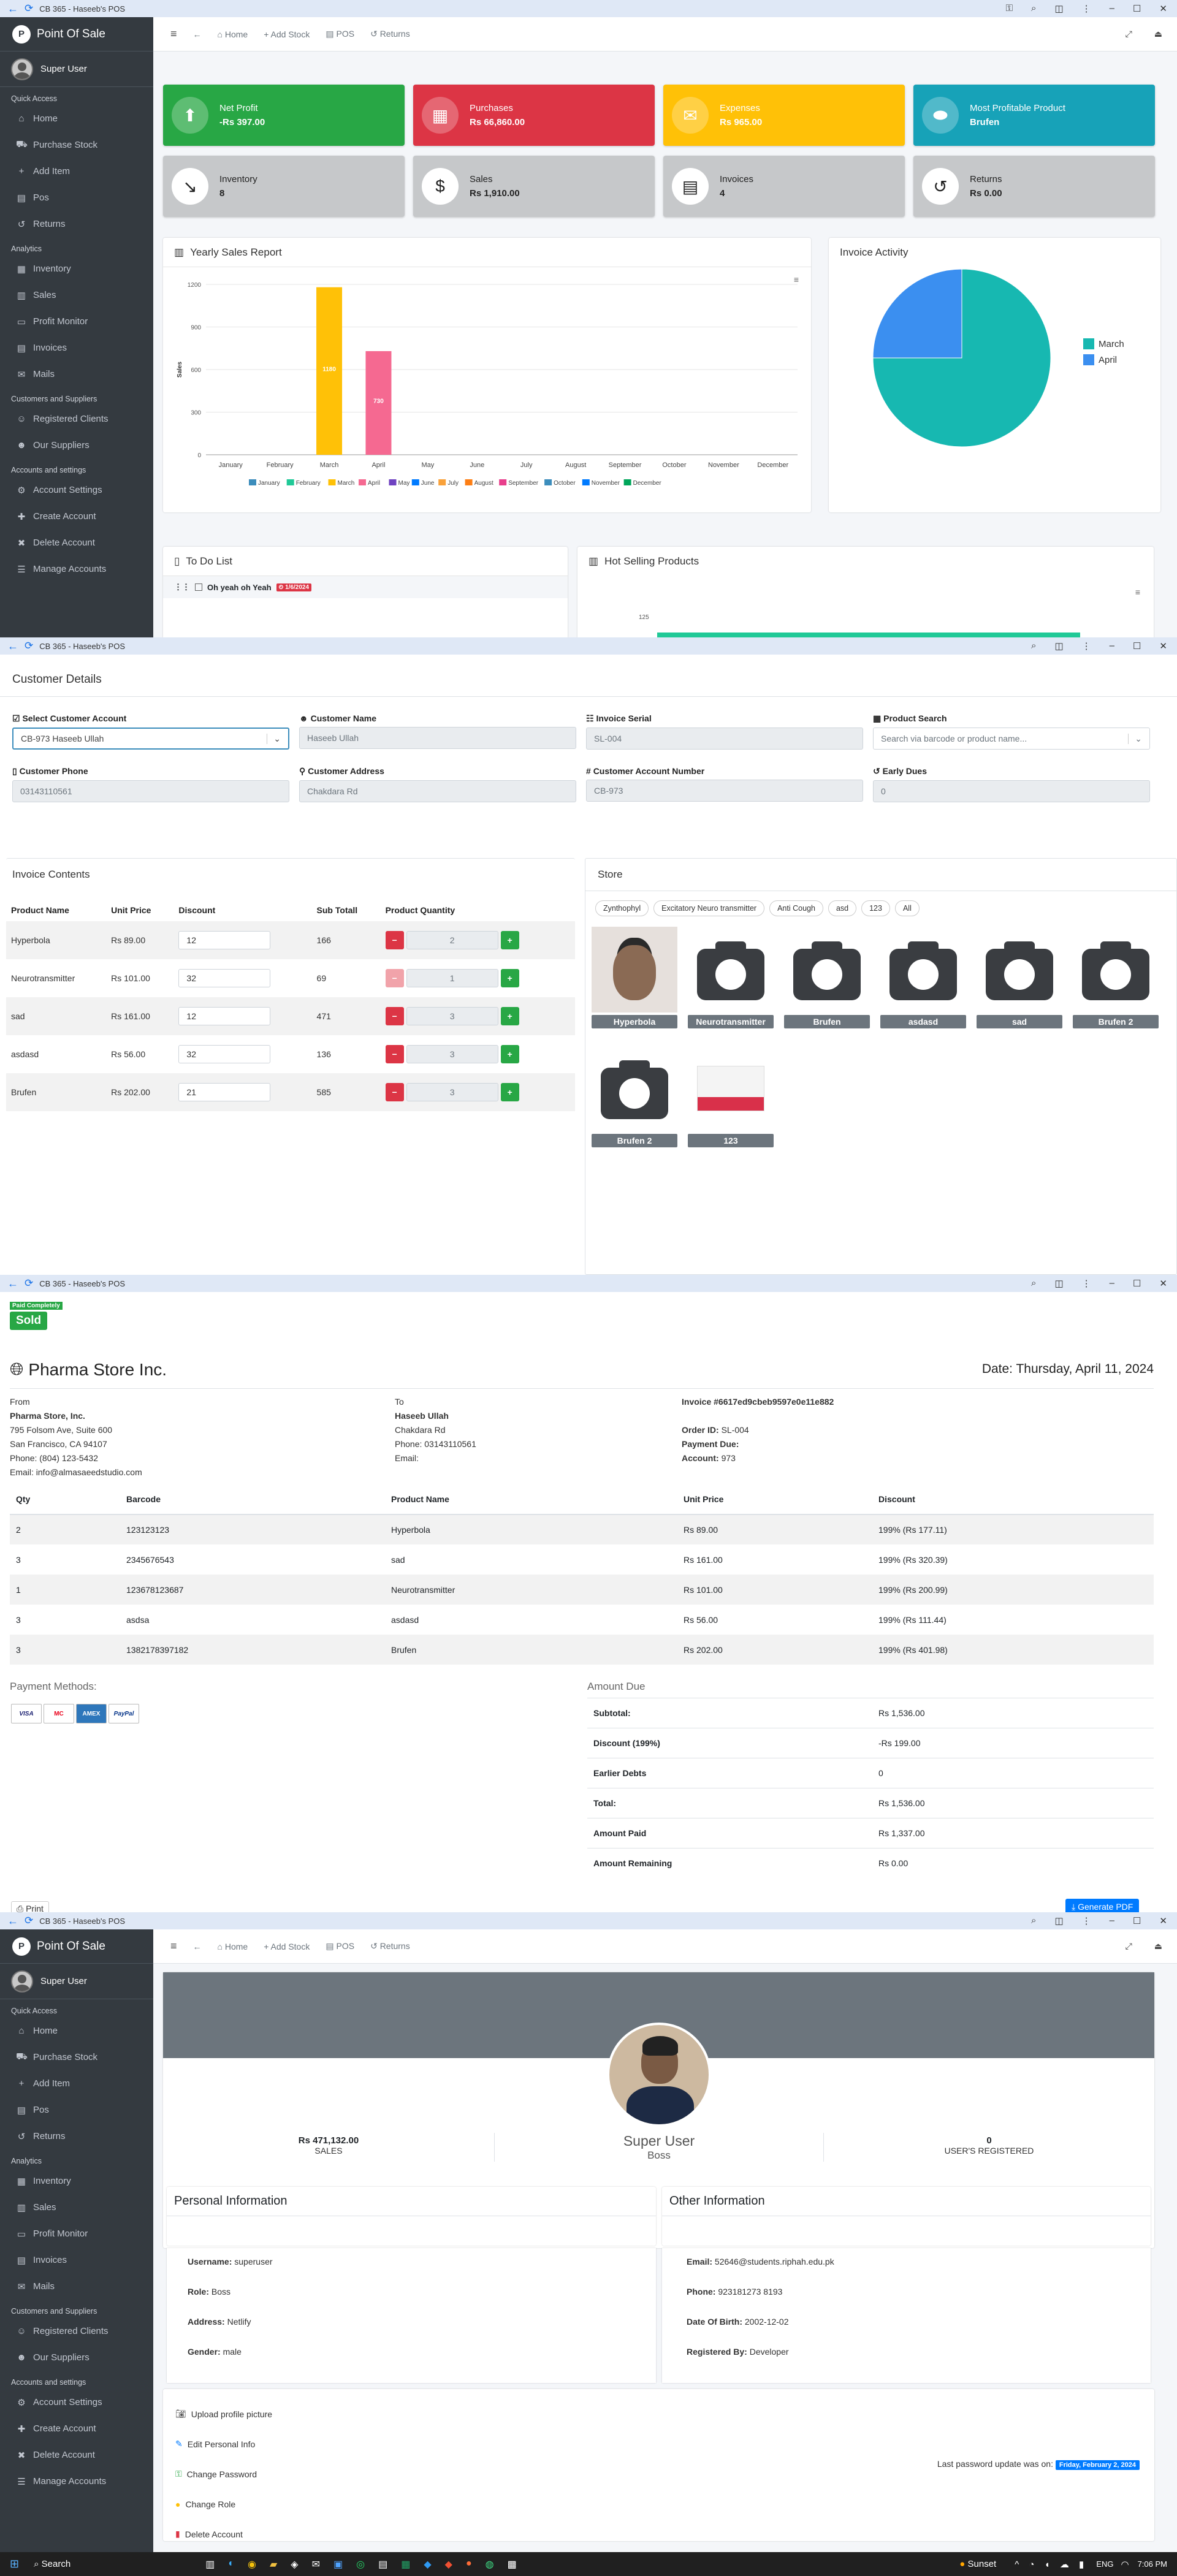  Describe the element at coordinates (490, 2564) in the screenshot. I see `android-icon: ◍` at that location.